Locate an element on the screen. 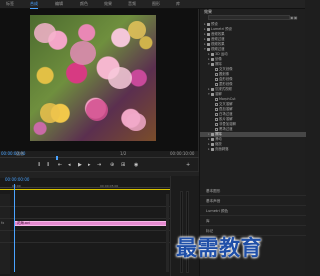  panel-section-header: 基本图形 is located at coordinates (253, 191).